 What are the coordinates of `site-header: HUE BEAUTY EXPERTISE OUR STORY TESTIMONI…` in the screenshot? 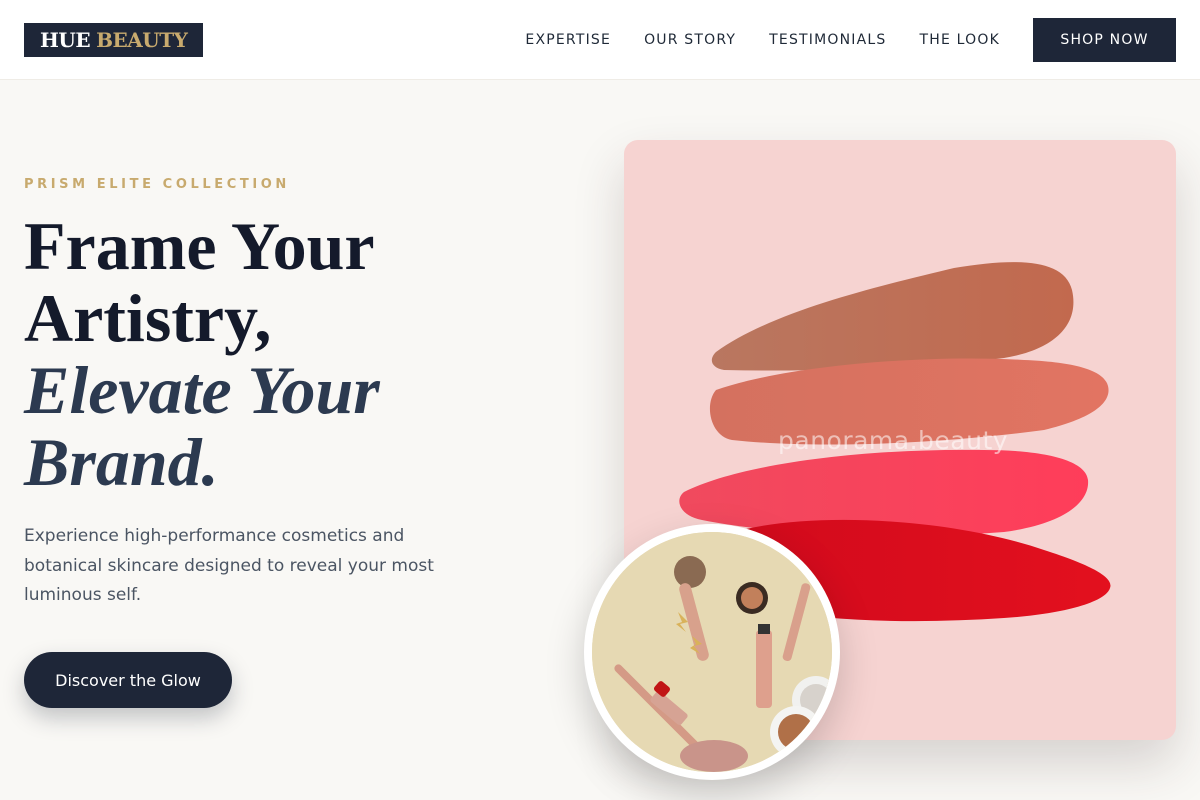 It's located at (600, 40).